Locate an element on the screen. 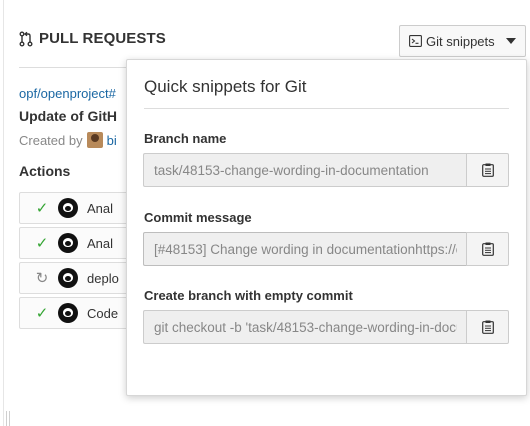  pending-icon: ↻ is located at coordinates (42, 278).